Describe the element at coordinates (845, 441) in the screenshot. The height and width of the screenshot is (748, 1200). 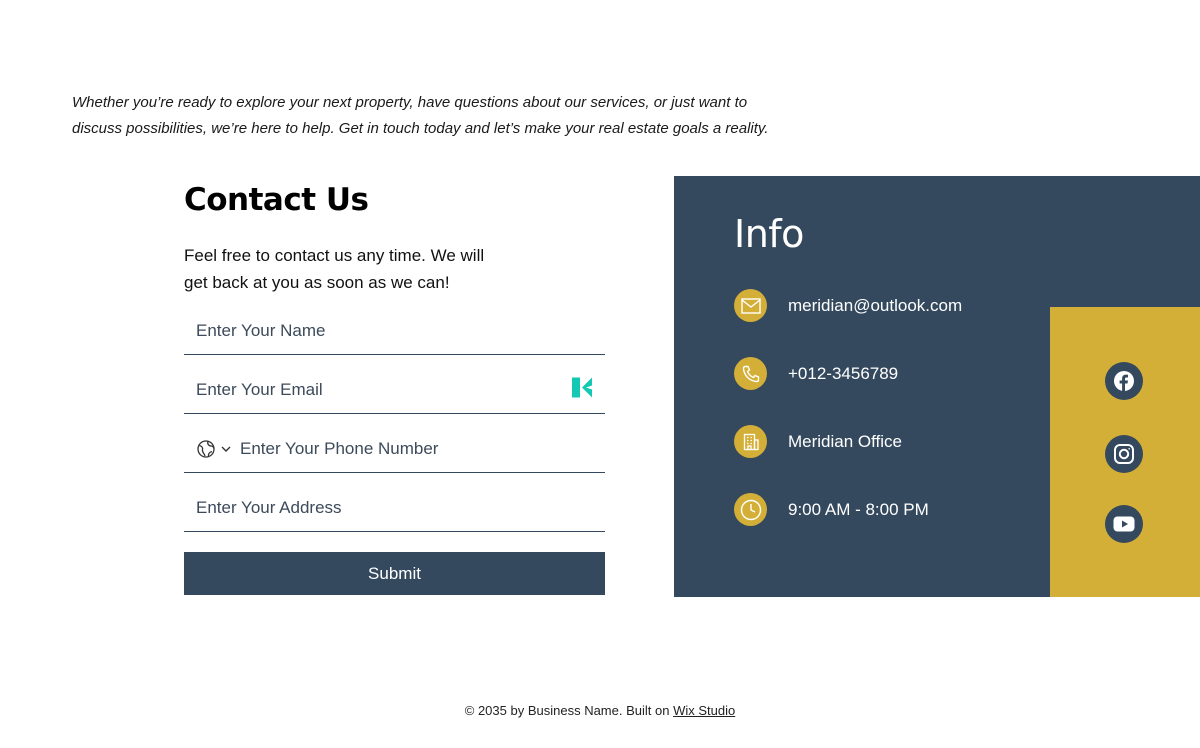
I see `info-office-text: Meridian Office` at that location.